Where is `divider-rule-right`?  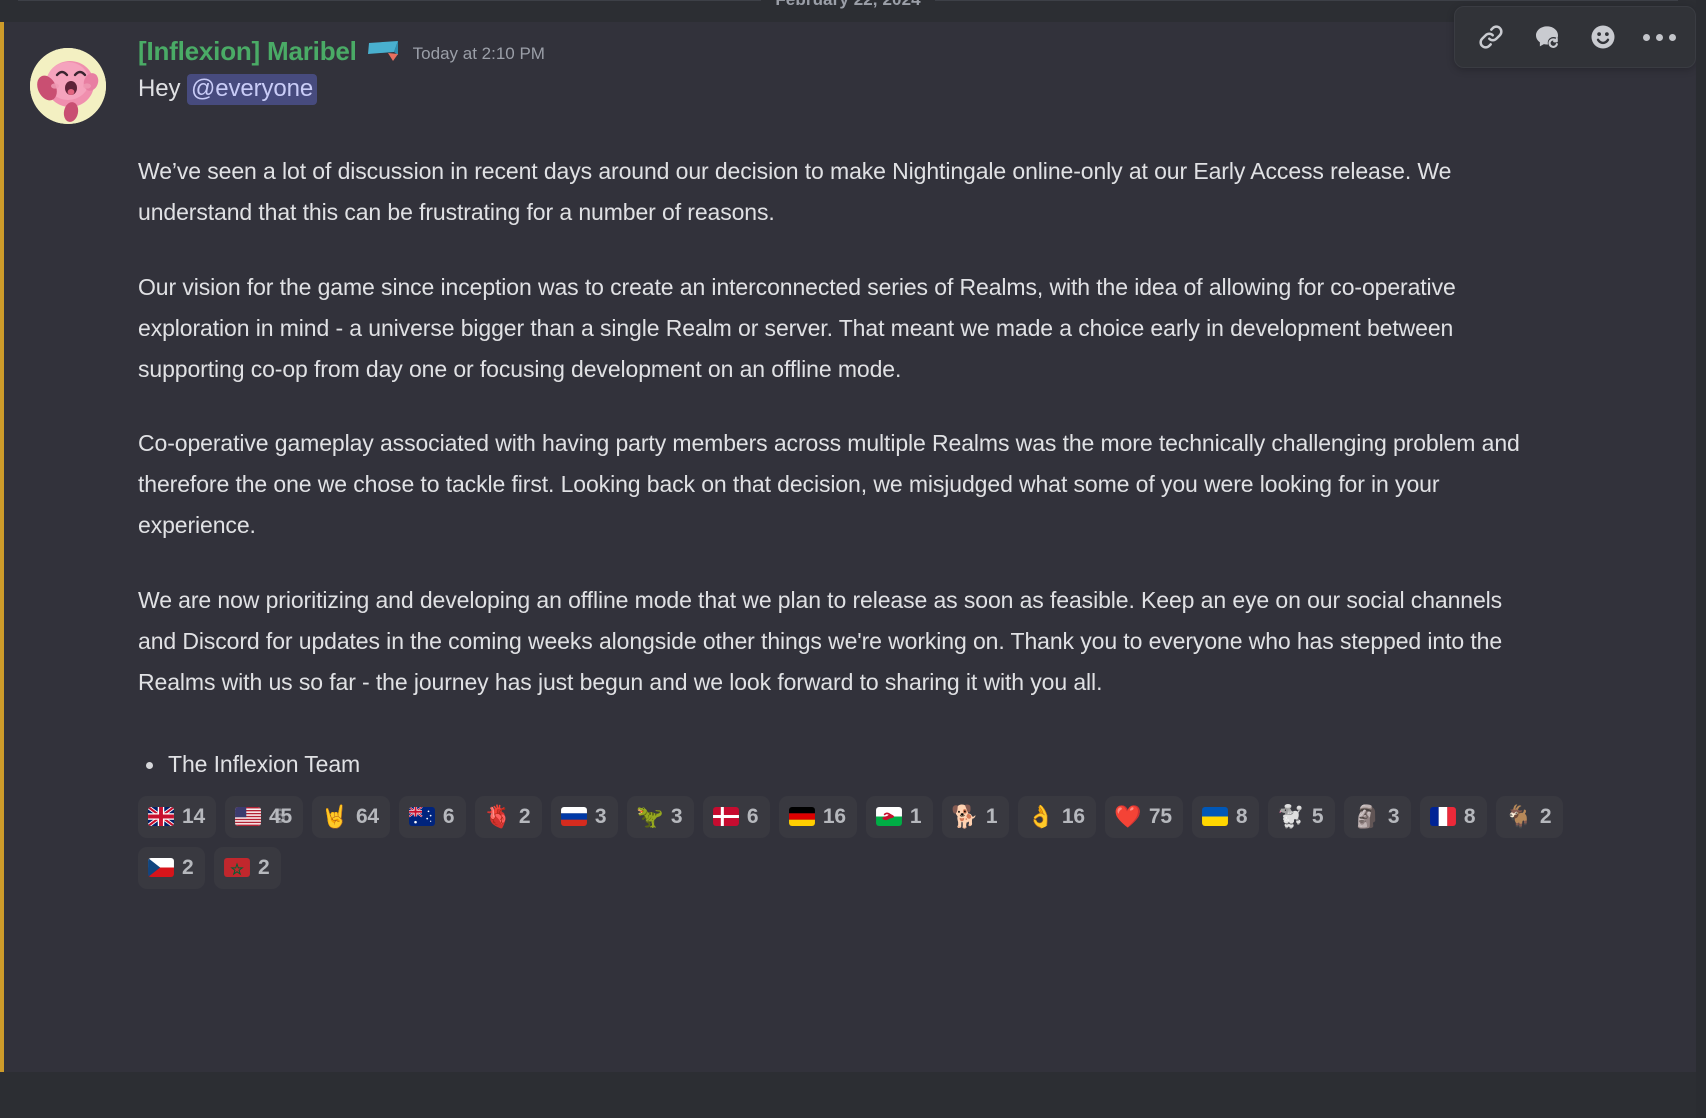
divider-rule-right is located at coordinates (1306, 0).